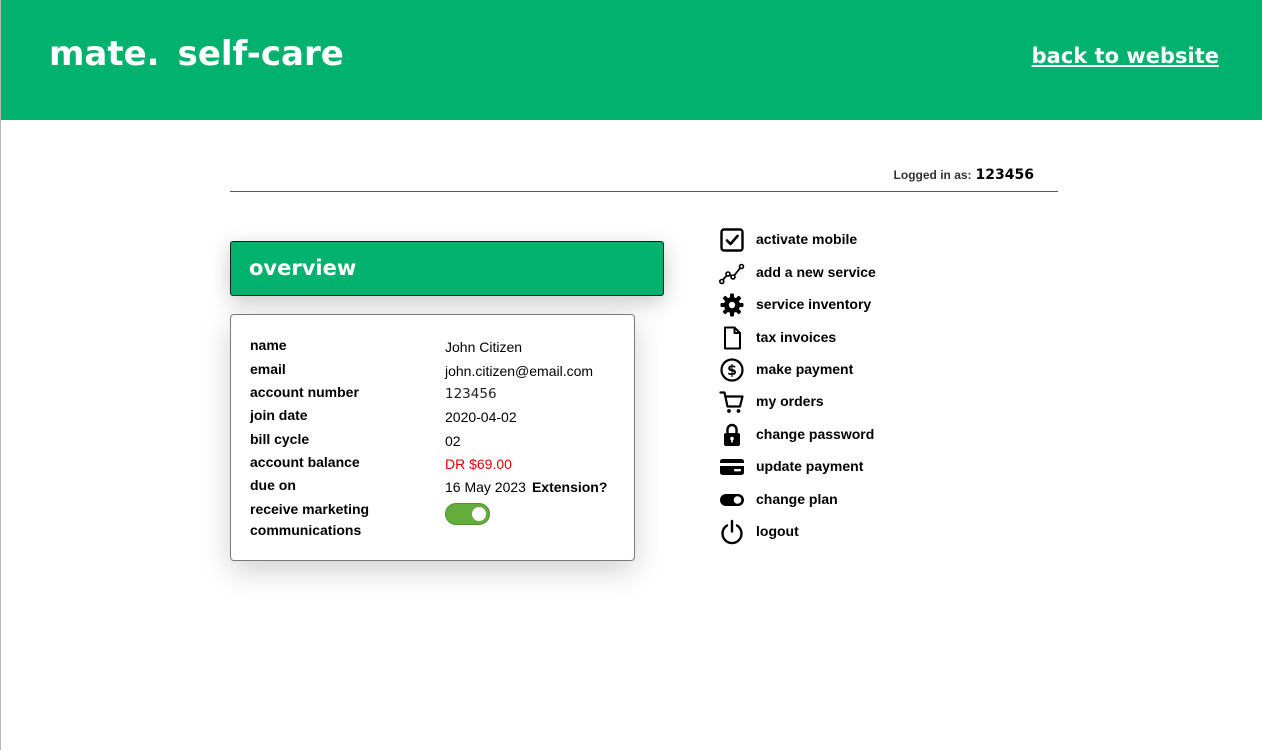 The width and height of the screenshot is (1262, 750). I want to click on detail-label: account balance, so click(305, 462).